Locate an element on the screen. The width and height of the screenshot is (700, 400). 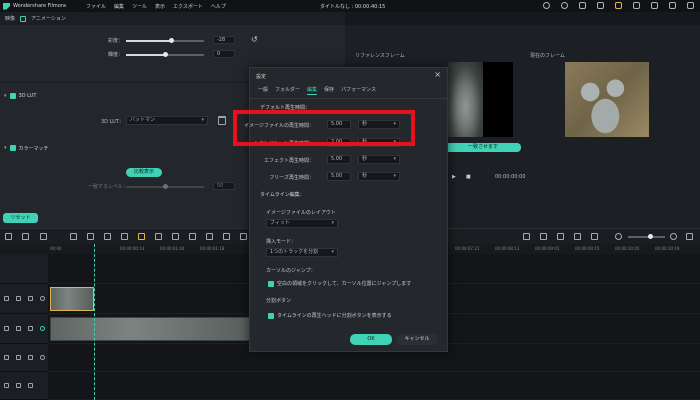
trash-icon is located at coordinates (43, 236).